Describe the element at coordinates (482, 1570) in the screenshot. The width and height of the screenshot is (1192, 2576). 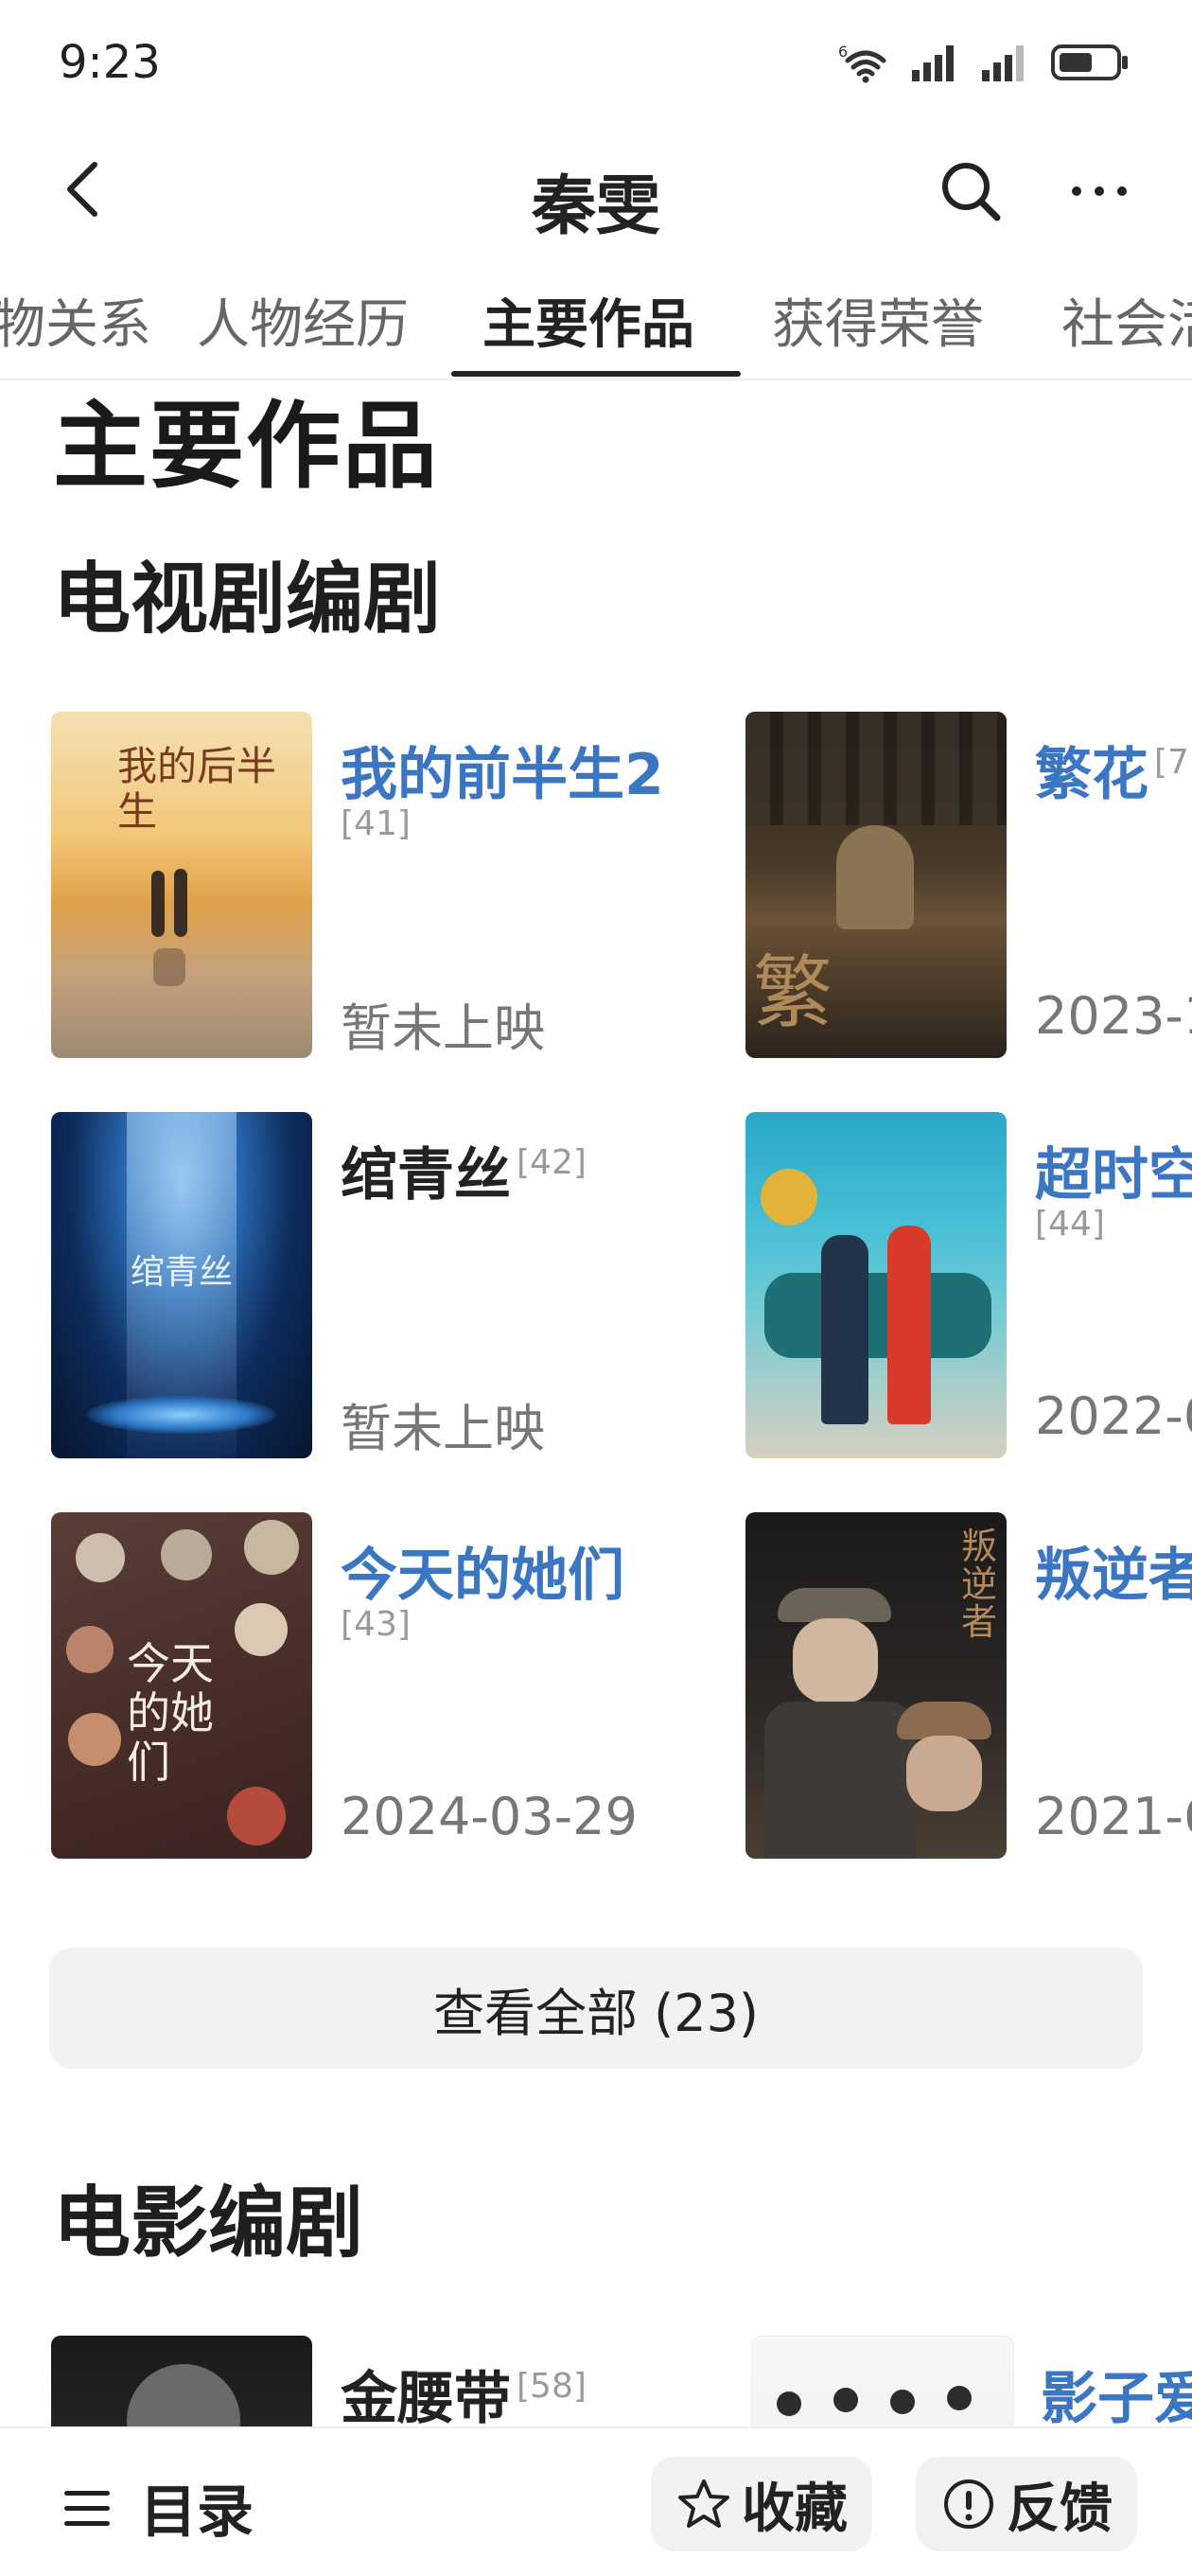
I see `work-title: 今天的她们` at that location.